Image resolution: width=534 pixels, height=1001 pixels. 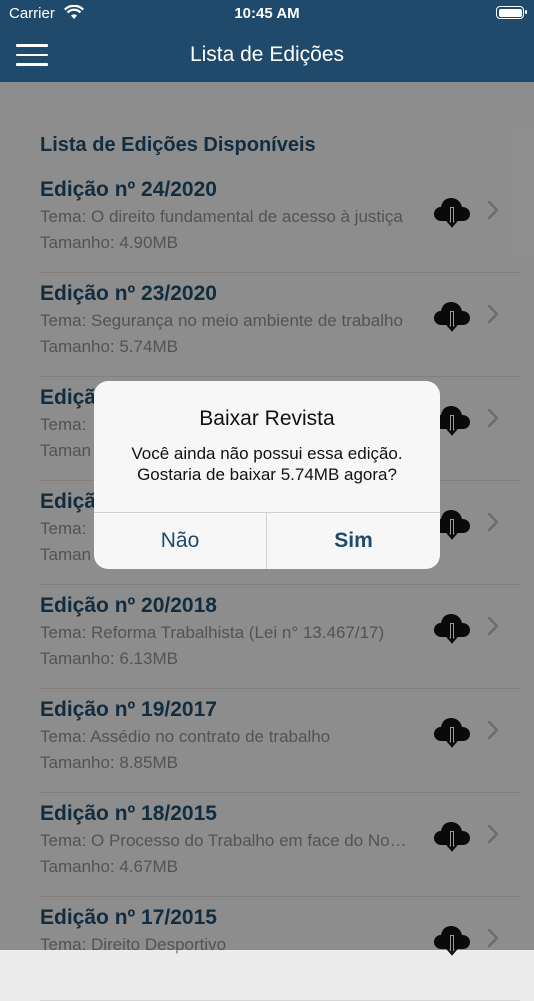 I want to click on dialog-title: Baixar Revista, so click(x=267, y=418).